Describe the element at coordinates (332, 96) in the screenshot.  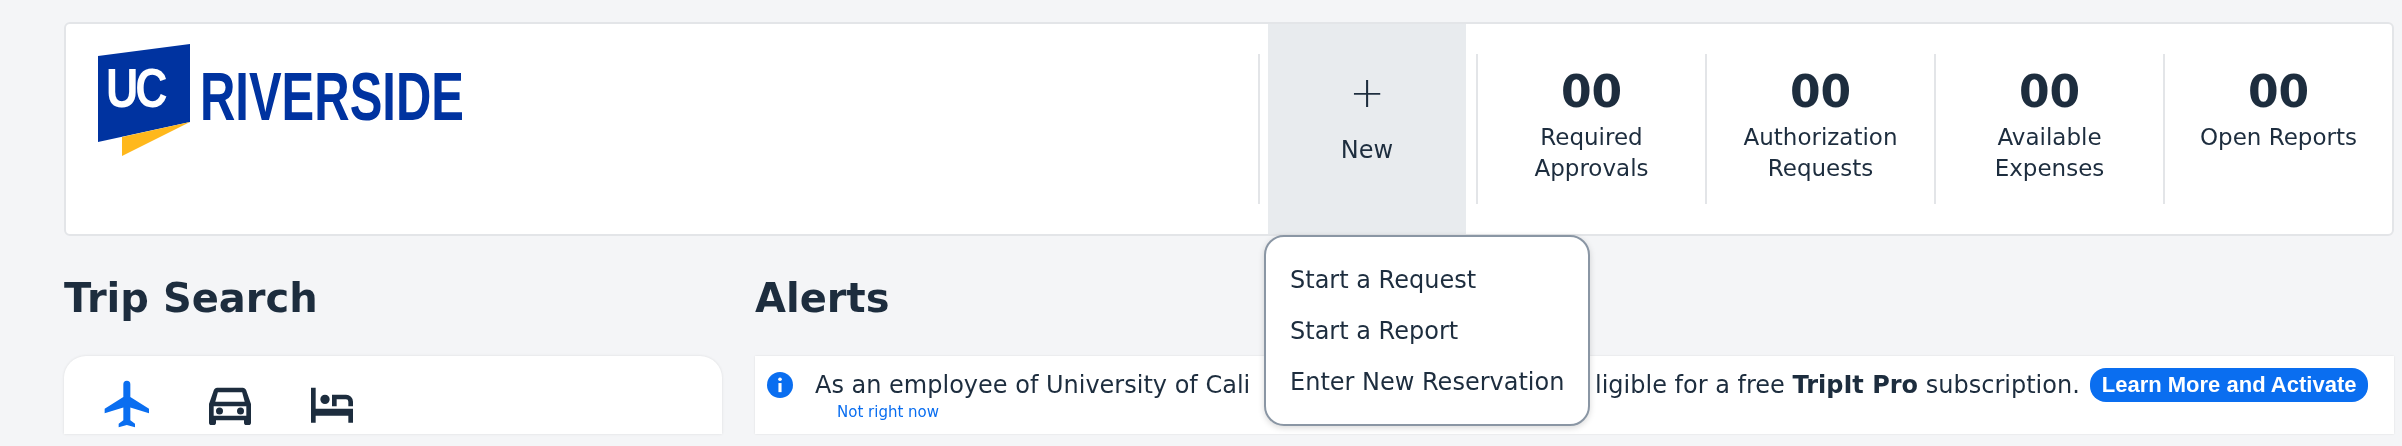
I see `logo-wordmark: RIVERSIDE` at that location.